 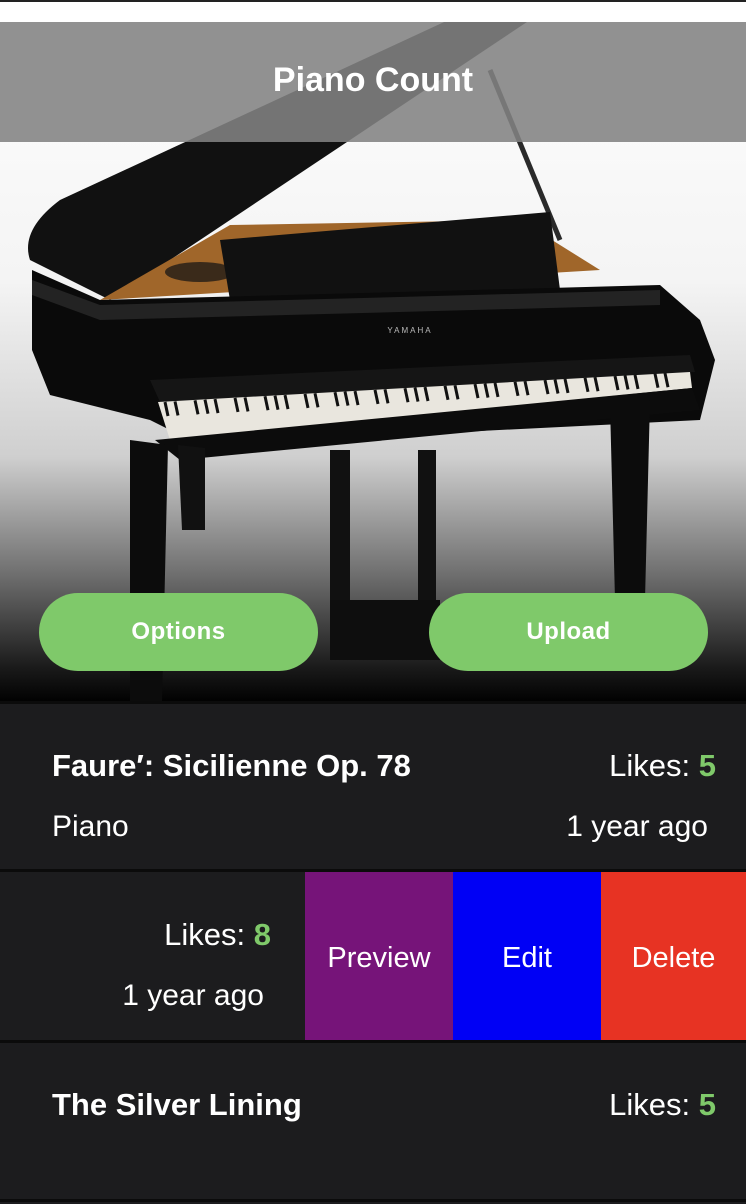 What do you see at coordinates (177, 1104) in the screenshot?
I see `item-title: The Silver Lining` at bounding box center [177, 1104].